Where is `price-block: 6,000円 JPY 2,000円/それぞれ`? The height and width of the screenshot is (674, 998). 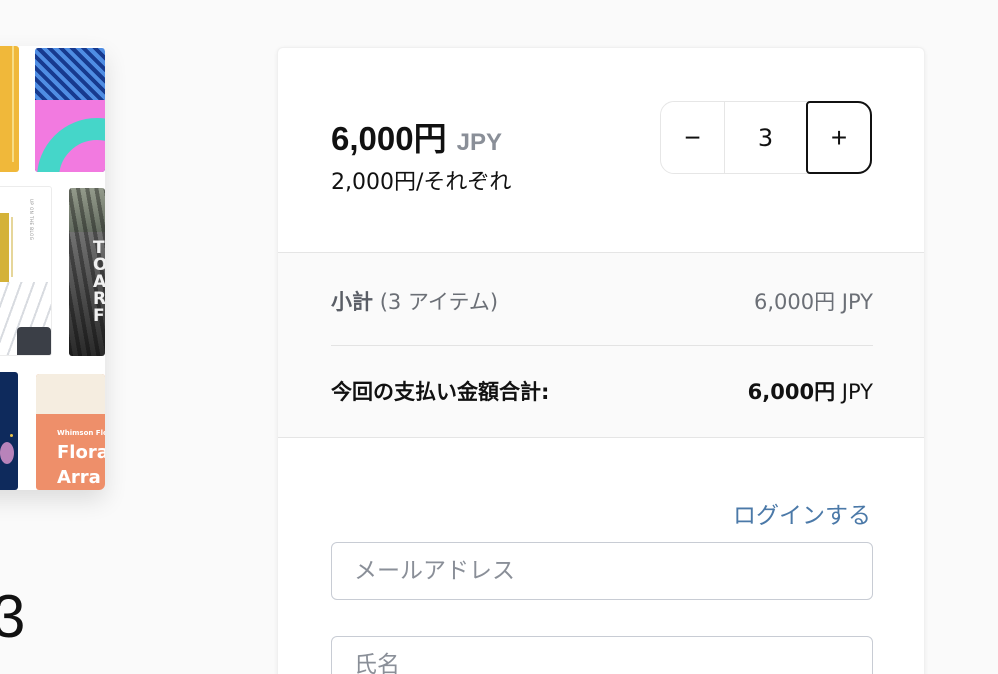
price-block: 6,000円 JPY 2,000円/それぞれ is located at coordinates (421, 154).